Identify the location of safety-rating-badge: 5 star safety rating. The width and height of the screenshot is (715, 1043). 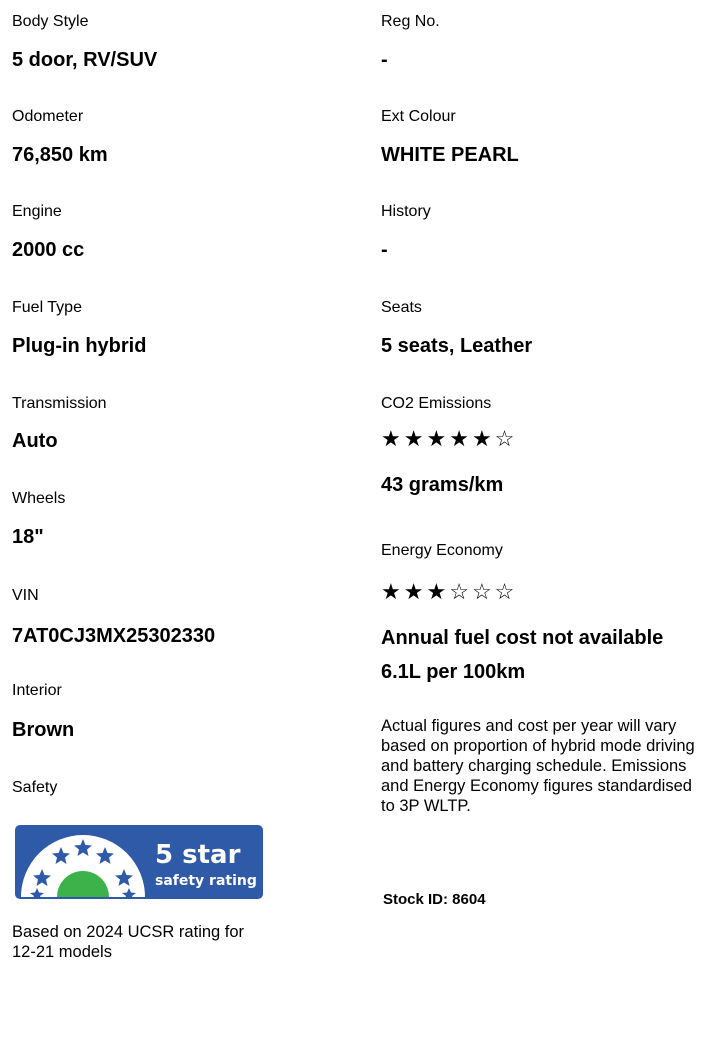
(139, 862).